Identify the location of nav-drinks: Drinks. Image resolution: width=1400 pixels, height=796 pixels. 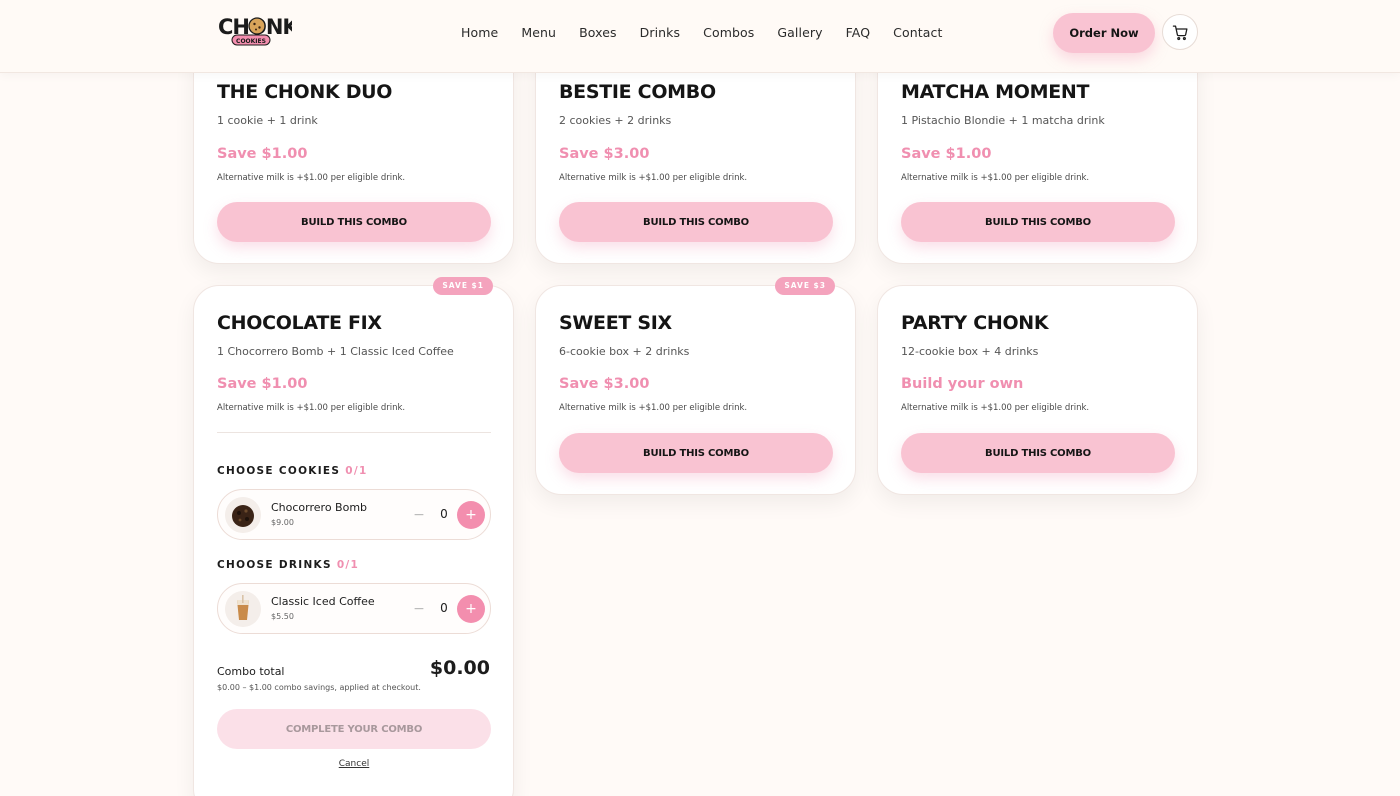
(660, 33).